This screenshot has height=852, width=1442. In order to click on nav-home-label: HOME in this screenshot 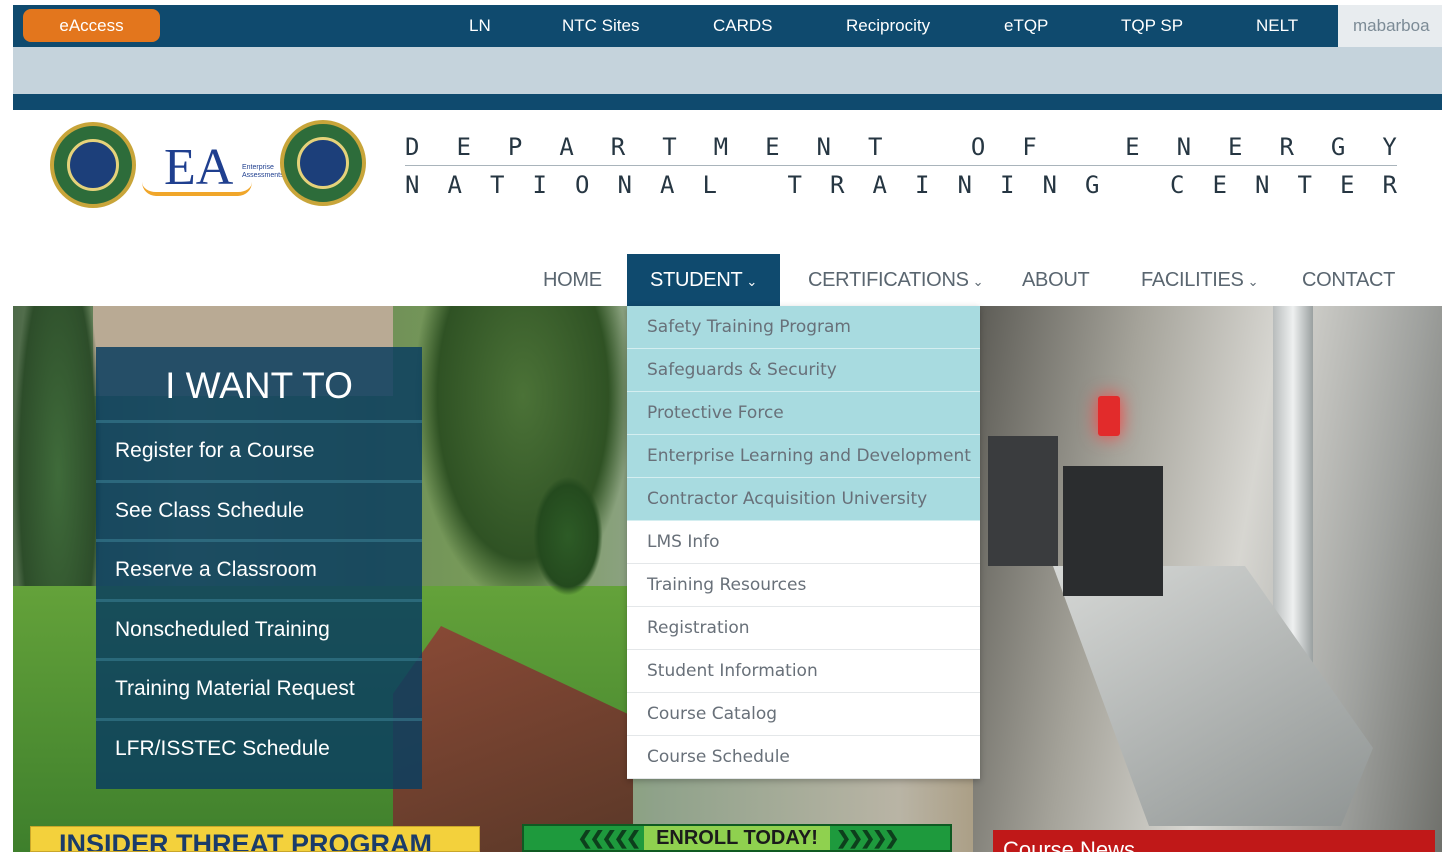, I will do `click(572, 280)`.